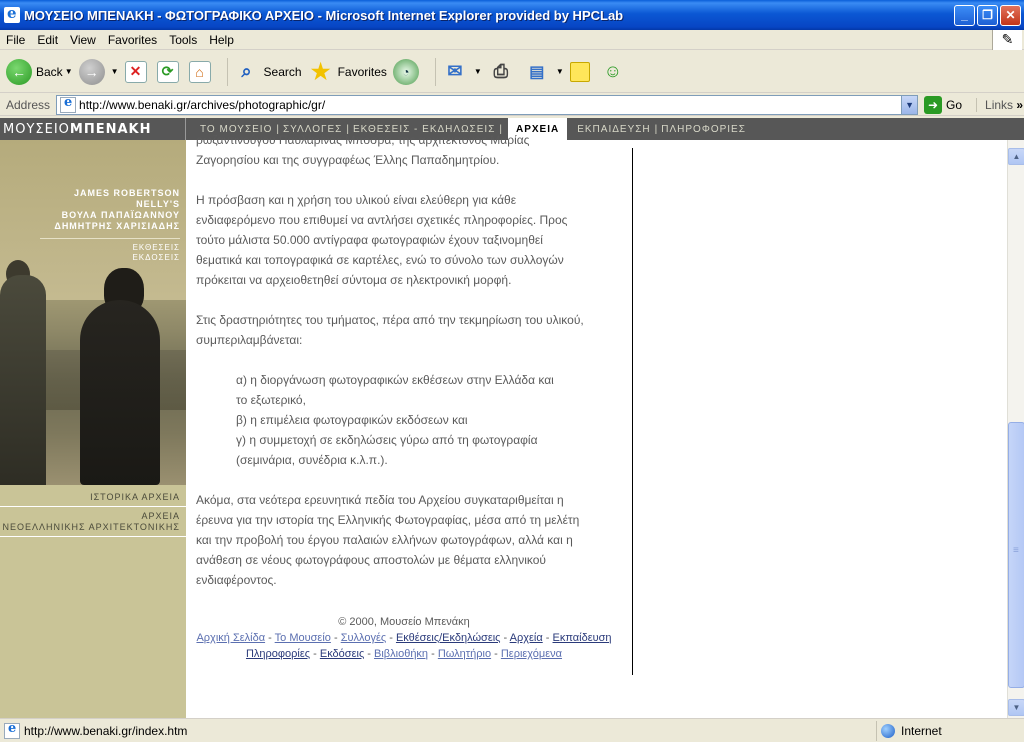  I want to click on caption-sub: ΕΚΔΟΣΕΙΣ, so click(156, 257).